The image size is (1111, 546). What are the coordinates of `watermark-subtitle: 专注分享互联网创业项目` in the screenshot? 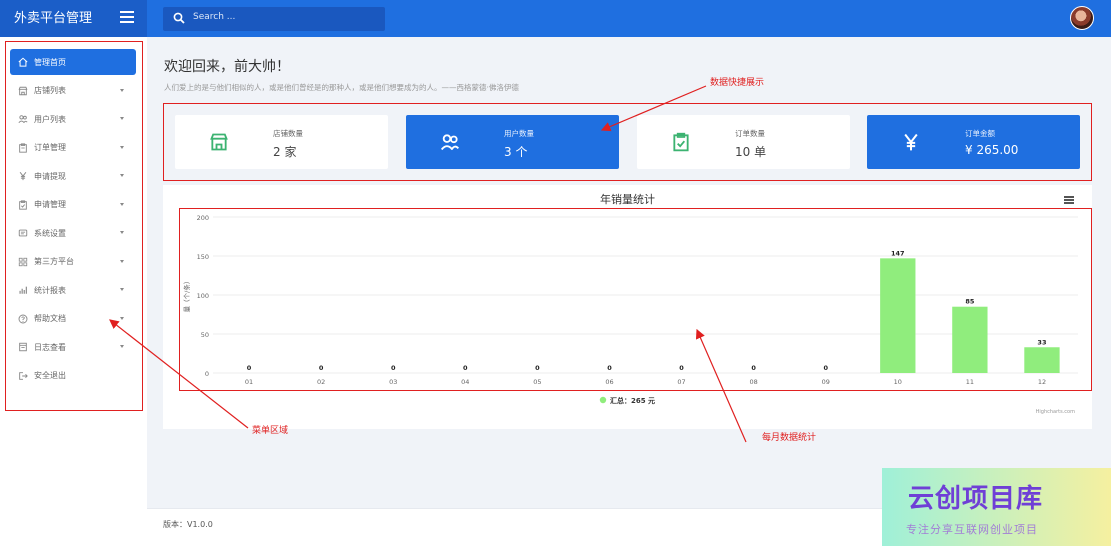 It's located at (972, 529).